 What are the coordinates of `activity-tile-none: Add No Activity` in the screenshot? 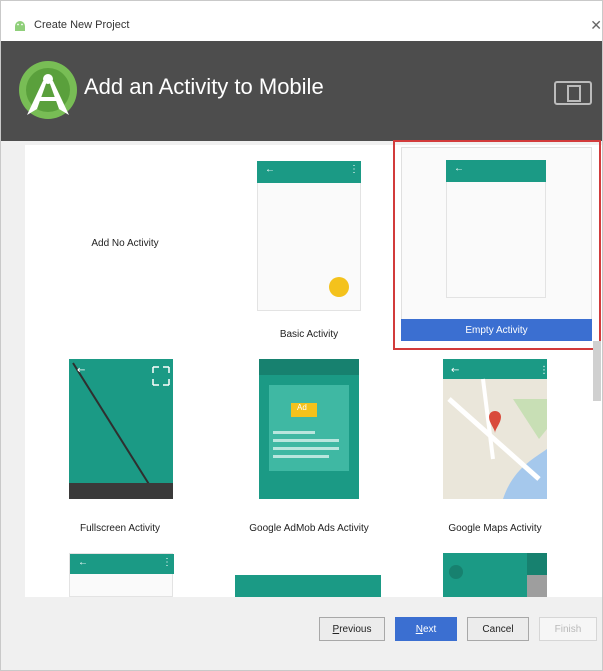 It's located at (125, 245).